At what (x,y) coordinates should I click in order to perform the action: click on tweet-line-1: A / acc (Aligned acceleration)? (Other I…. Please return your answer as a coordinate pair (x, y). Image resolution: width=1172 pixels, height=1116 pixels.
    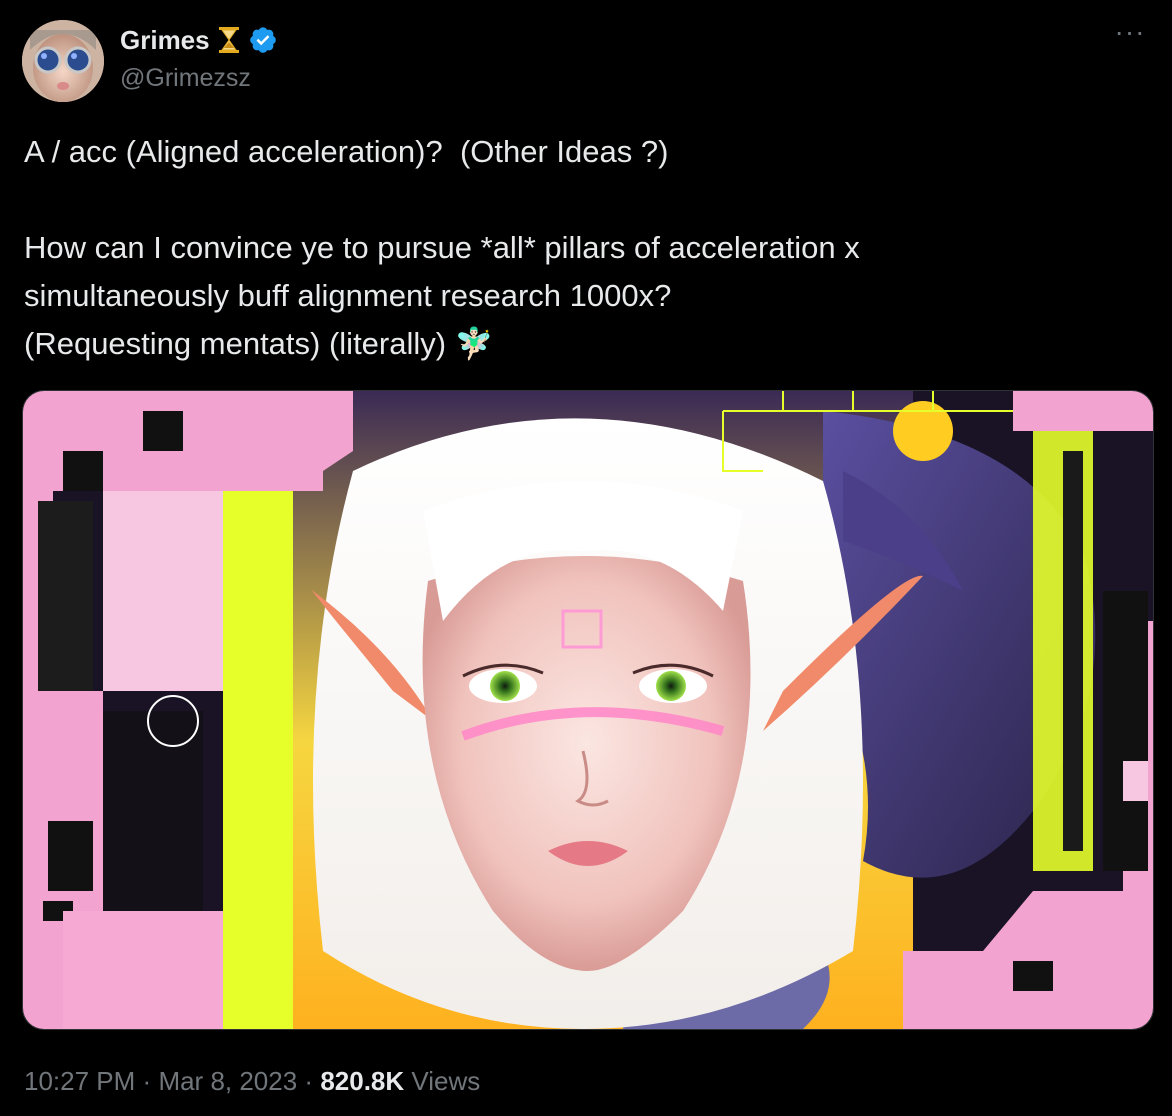
    Looking at the image, I should click on (346, 151).